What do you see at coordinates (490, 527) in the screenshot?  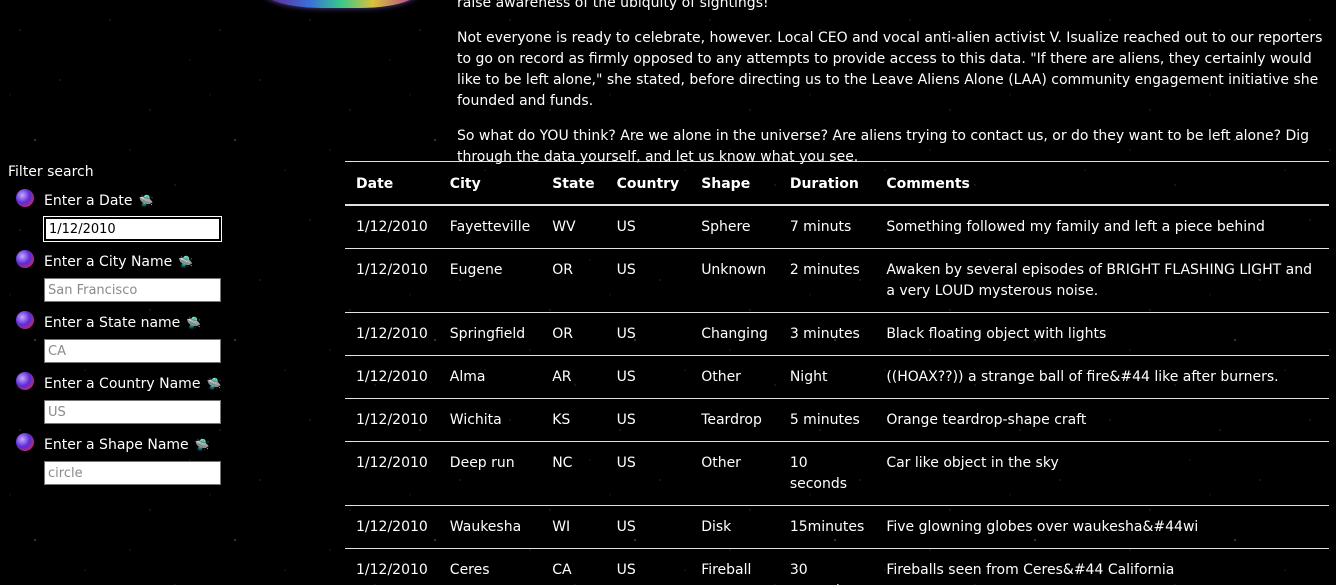 I see `cell-city: Waukesha` at bounding box center [490, 527].